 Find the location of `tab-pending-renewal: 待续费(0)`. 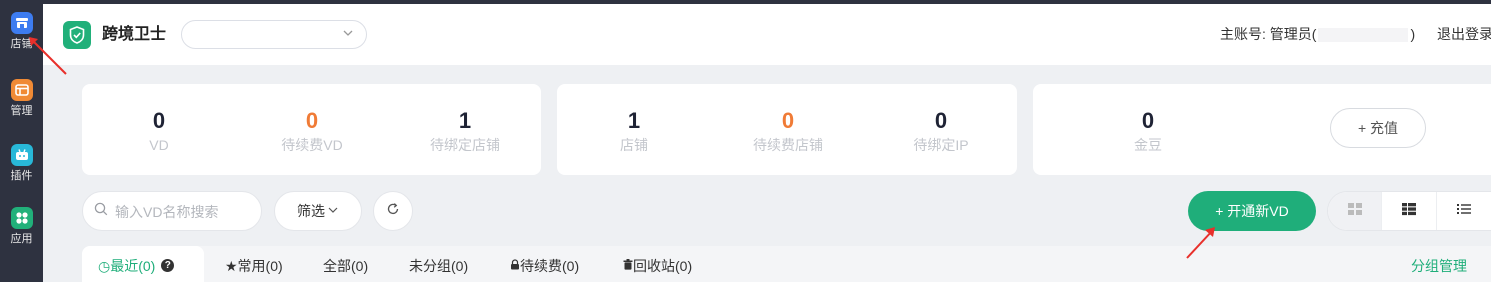

tab-pending-renewal: 待续费(0) is located at coordinates (544, 264).